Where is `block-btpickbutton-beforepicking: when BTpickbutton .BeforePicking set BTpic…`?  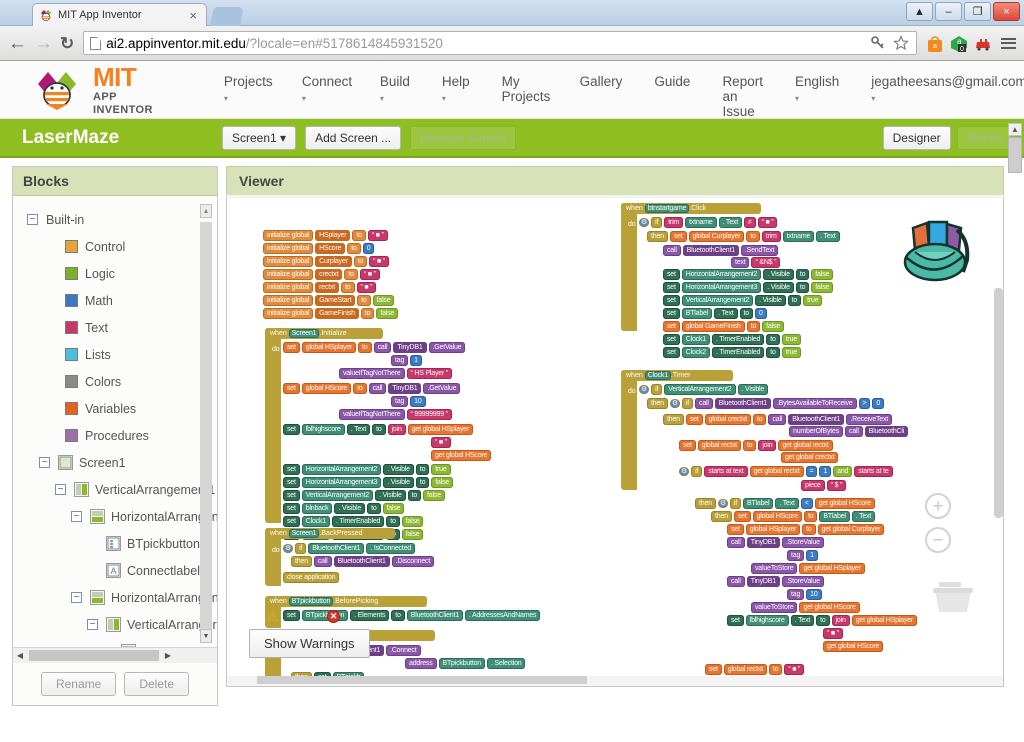
block-btpickbutton-beforepicking: when BTpickbutton .BeforePicking set BTpic… is located at coordinates (425, 612).